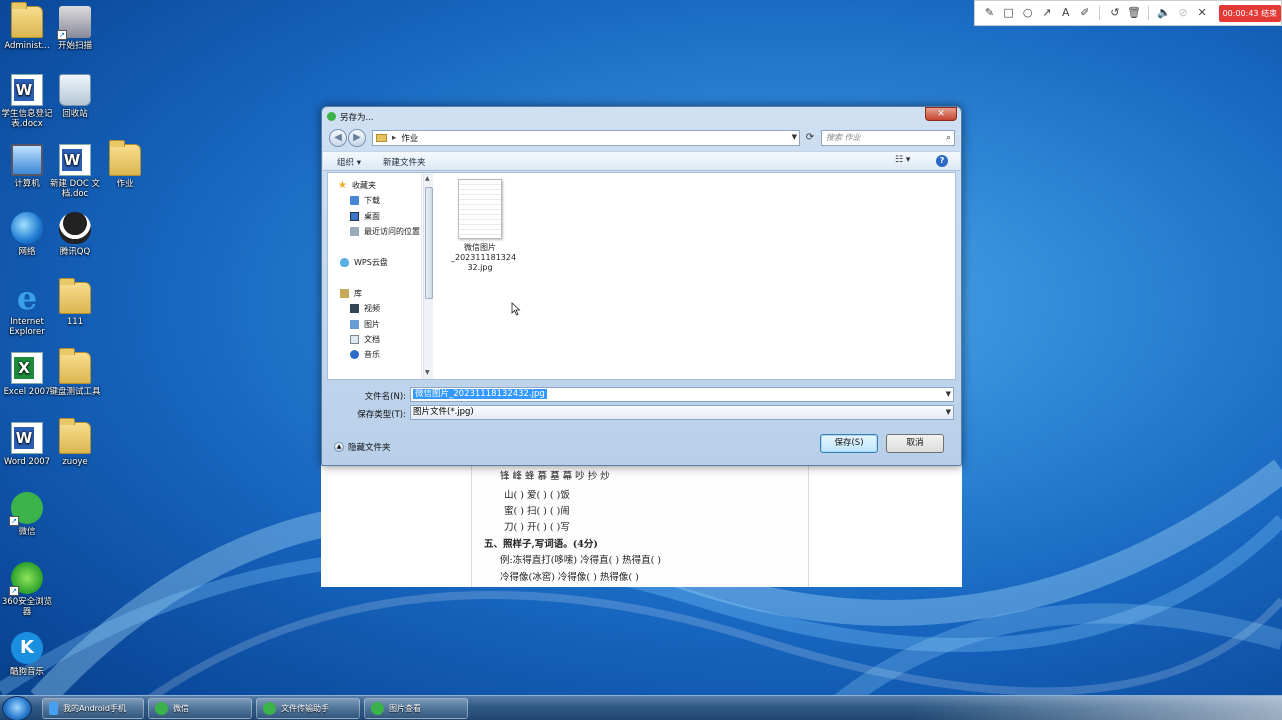 The image size is (1282, 720). What do you see at coordinates (541, 544) in the screenshot?
I see `doc-line: 五、照样子,写词语。(4分)` at bounding box center [541, 544].